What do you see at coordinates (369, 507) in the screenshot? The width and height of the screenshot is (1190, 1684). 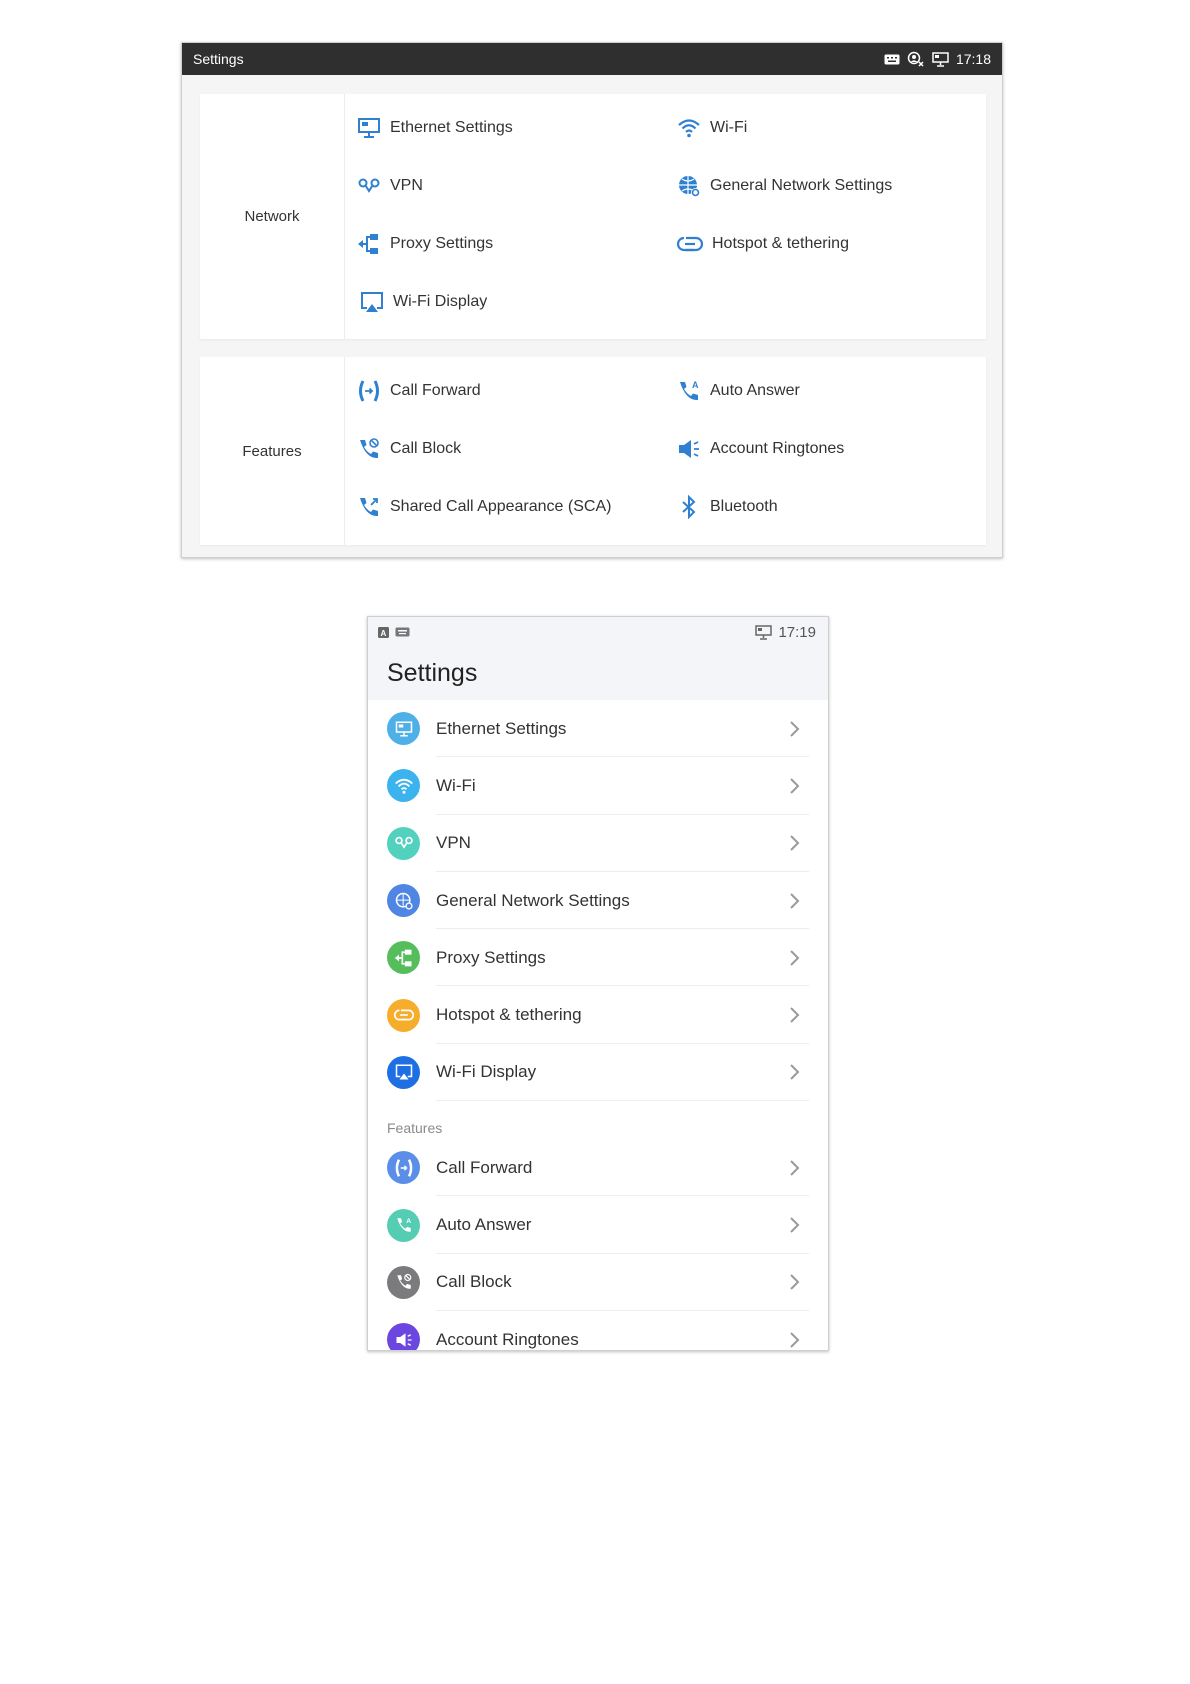 I see `shared-call-icon` at bounding box center [369, 507].